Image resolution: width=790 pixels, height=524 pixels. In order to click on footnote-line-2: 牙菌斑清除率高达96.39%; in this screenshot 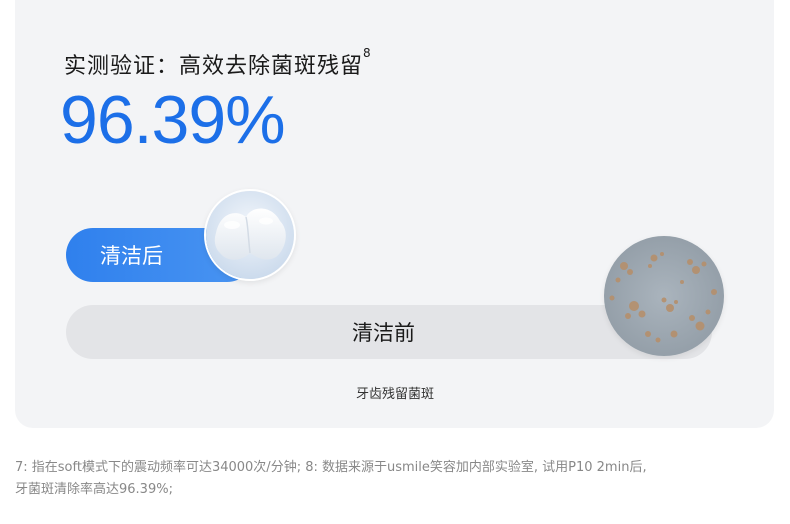, I will do `click(94, 489)`.